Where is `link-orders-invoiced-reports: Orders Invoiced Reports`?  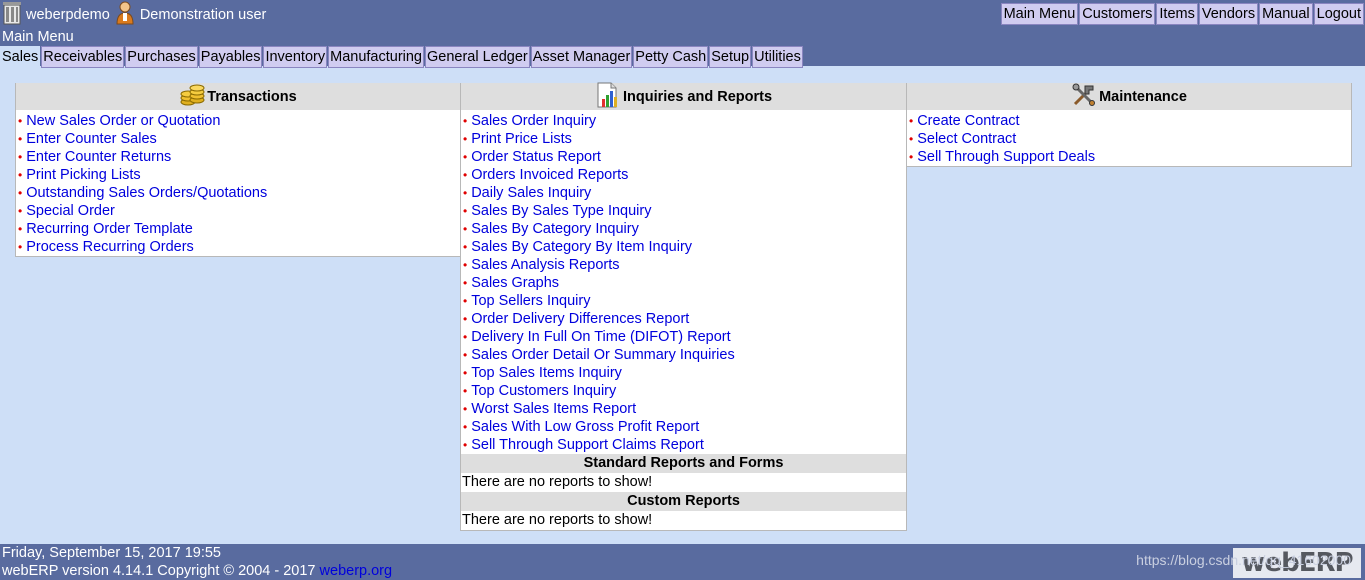
link-orders-invoiced-reports: Orders Invoiced Reports is located at coordinates (549, 175).